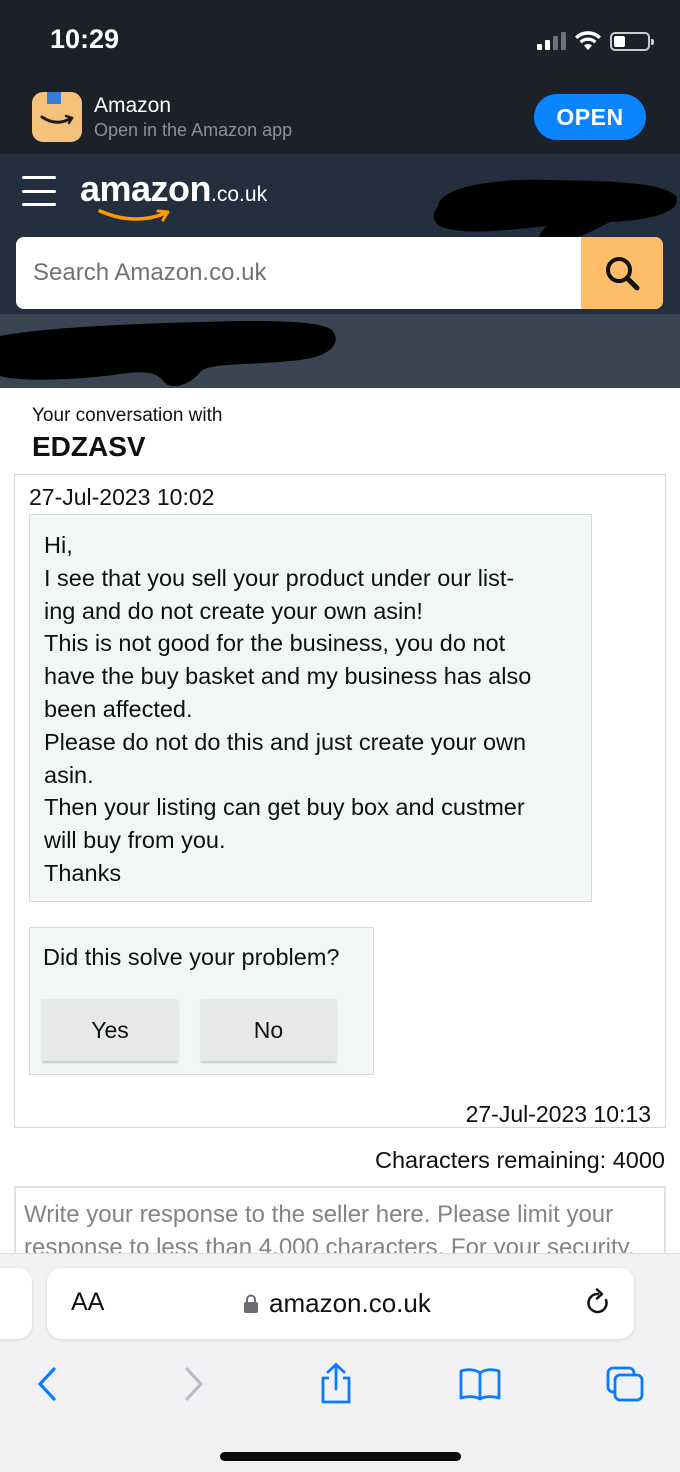 This screenshot has height=1472, width=680. I want to click on url-display: amazon.co.uk, so click(337, 1303).